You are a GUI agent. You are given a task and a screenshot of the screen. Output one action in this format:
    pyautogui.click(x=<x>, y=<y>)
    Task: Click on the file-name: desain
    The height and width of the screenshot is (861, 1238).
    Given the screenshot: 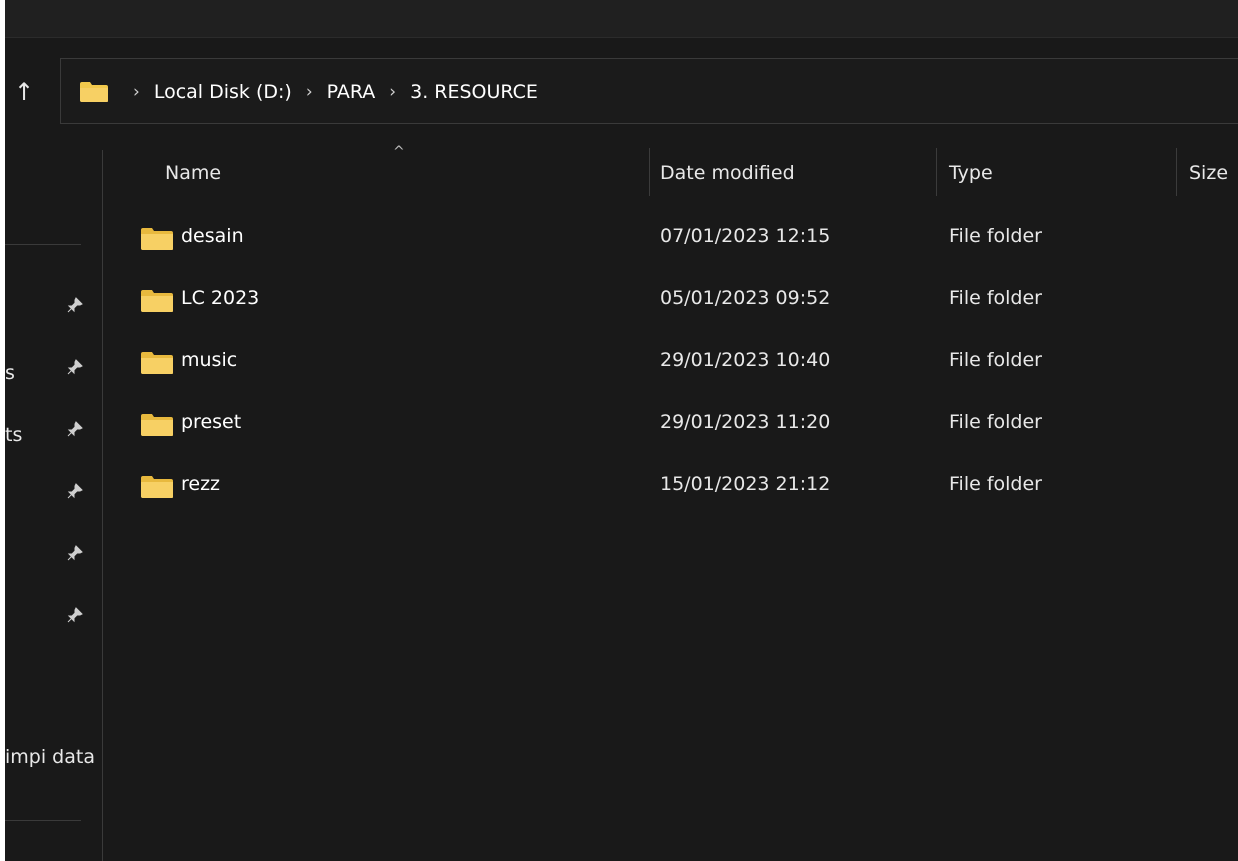 What is the action you would take?
    pyautogui.click(x=212, y=236)
    